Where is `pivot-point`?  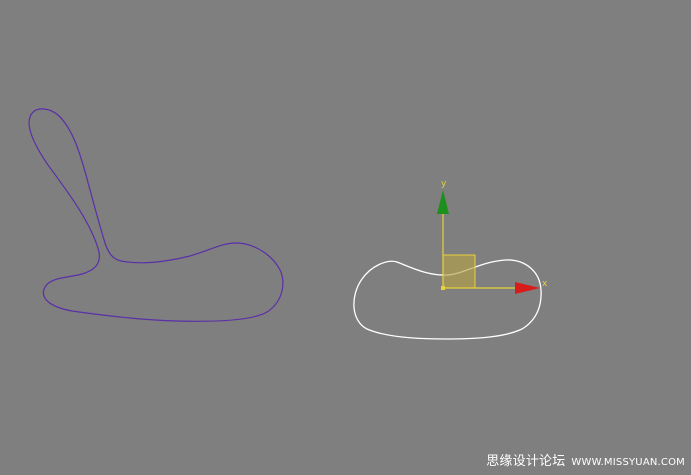 pivot-point is located at coordinates (443, 288).